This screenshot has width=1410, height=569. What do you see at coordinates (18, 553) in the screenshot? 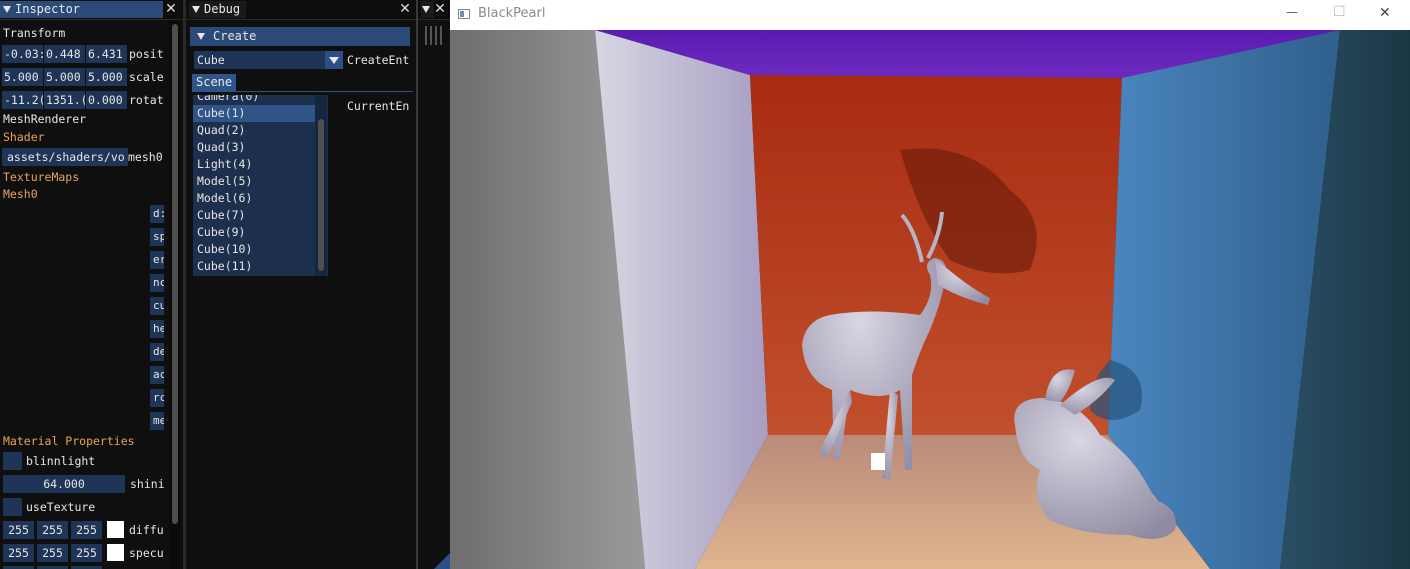
I see `specular-r-field: 255` at bounding box center [18, 553].